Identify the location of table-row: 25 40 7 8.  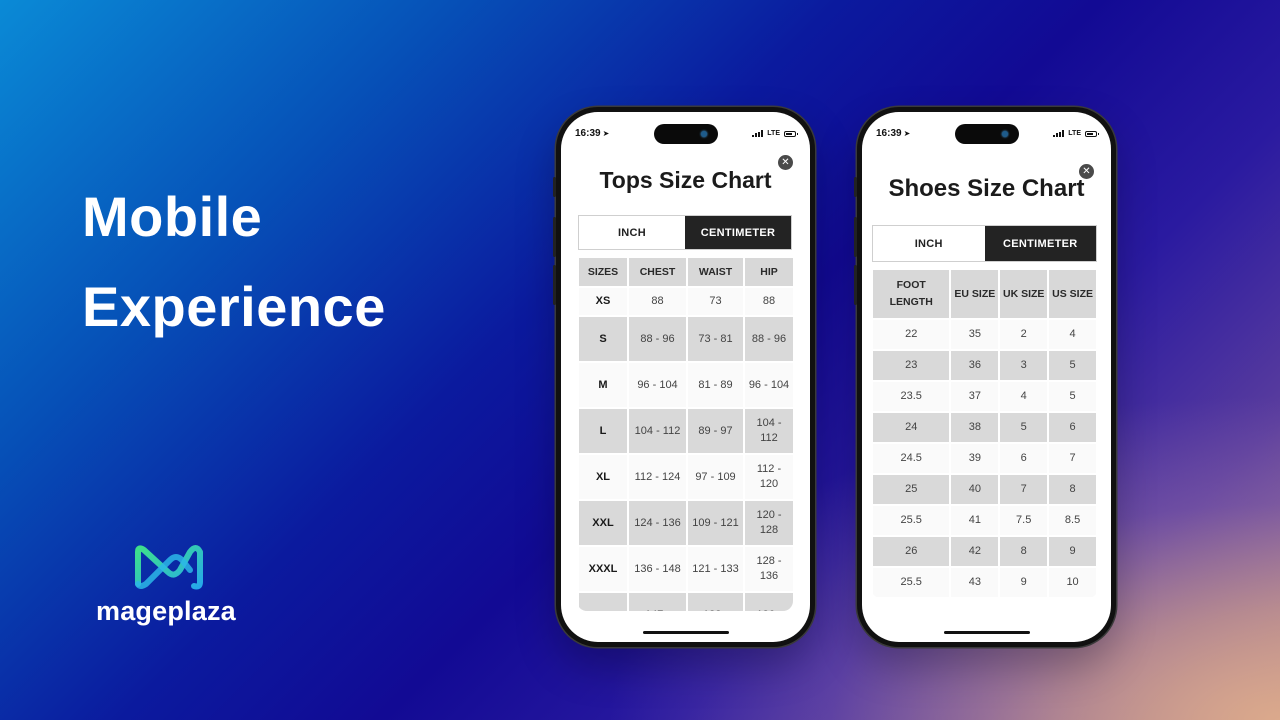
(984, 489).